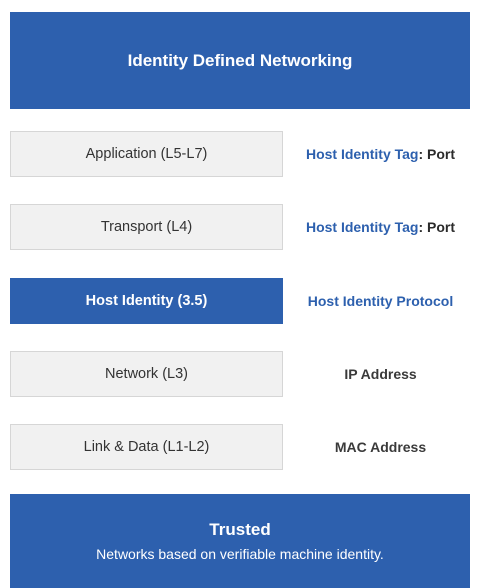  I want to click on header-title: Identity Defined Networking, so click(240, 60).